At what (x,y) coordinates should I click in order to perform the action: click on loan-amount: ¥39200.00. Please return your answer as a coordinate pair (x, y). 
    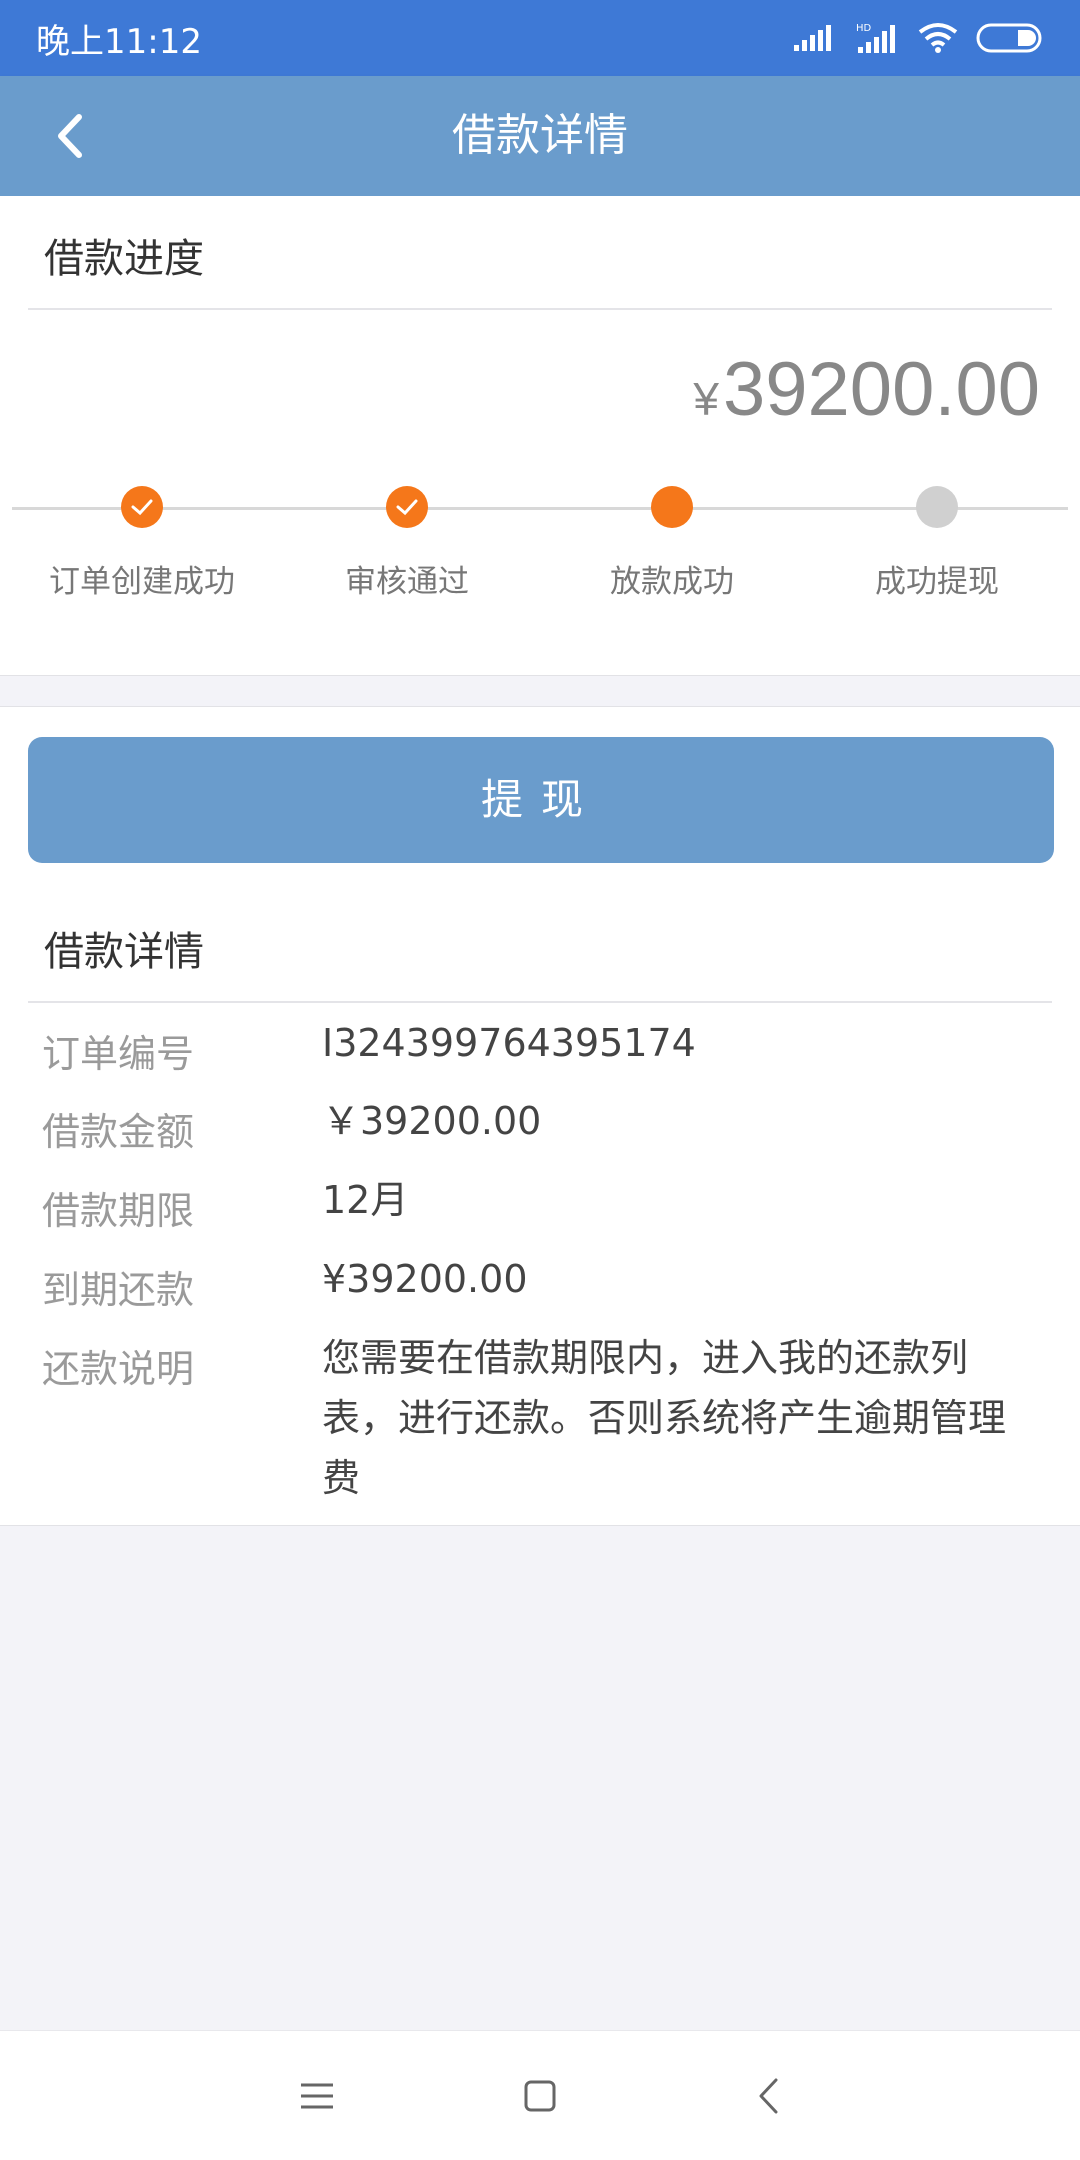
    Looking at the image, I should click on (866, 389).